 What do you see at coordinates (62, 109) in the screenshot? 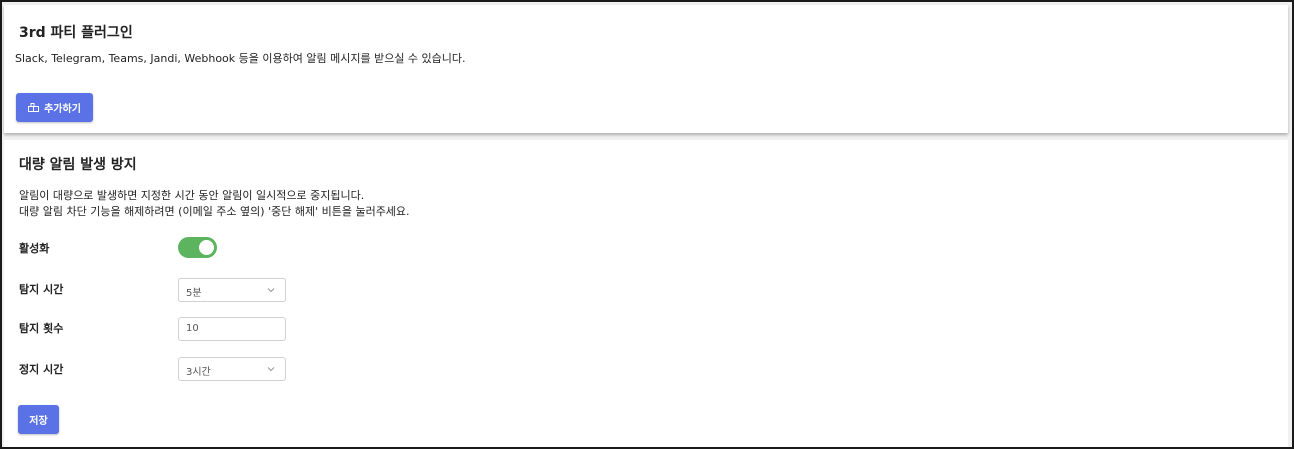
I see `add-plugin-button-label: 추가하기` at bounding box center [62, 109].